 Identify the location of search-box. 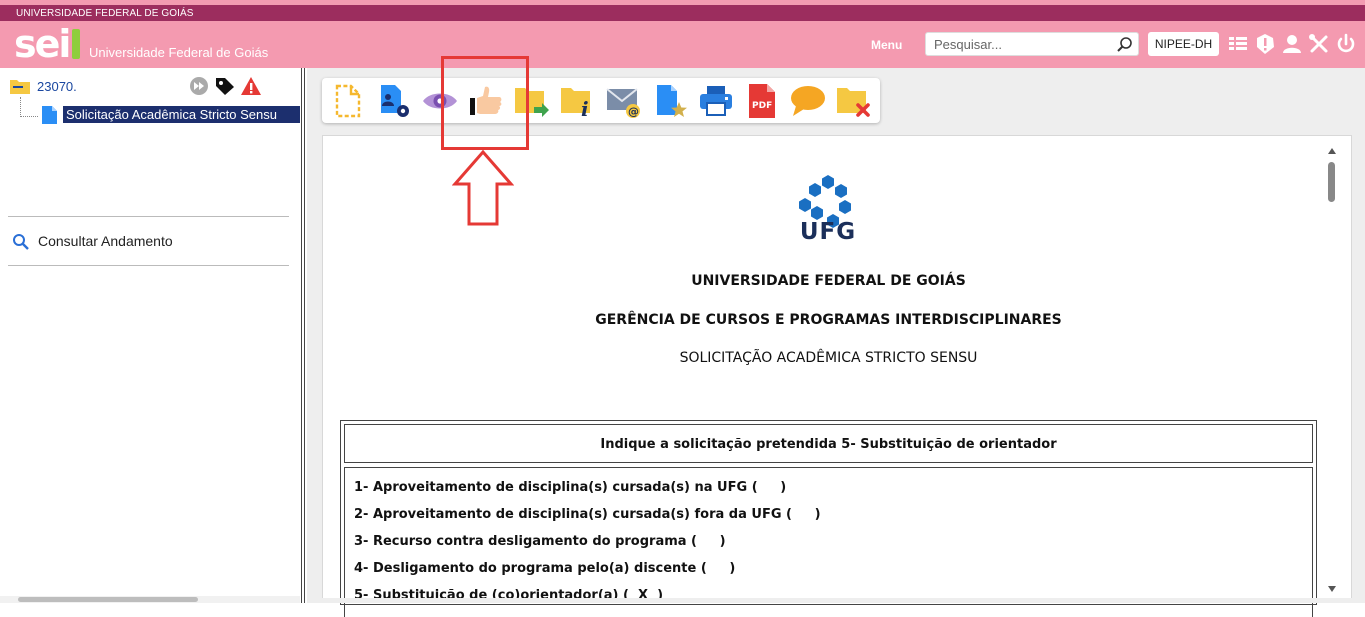
(1032, 44).